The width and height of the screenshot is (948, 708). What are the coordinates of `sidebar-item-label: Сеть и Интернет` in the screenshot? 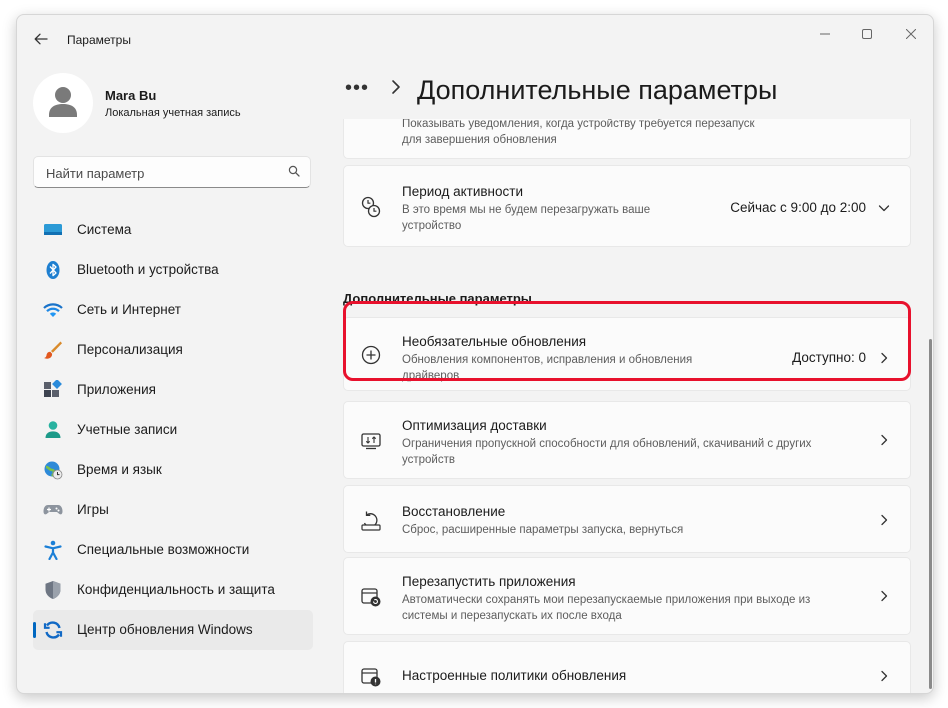 It's located at (129, 309).